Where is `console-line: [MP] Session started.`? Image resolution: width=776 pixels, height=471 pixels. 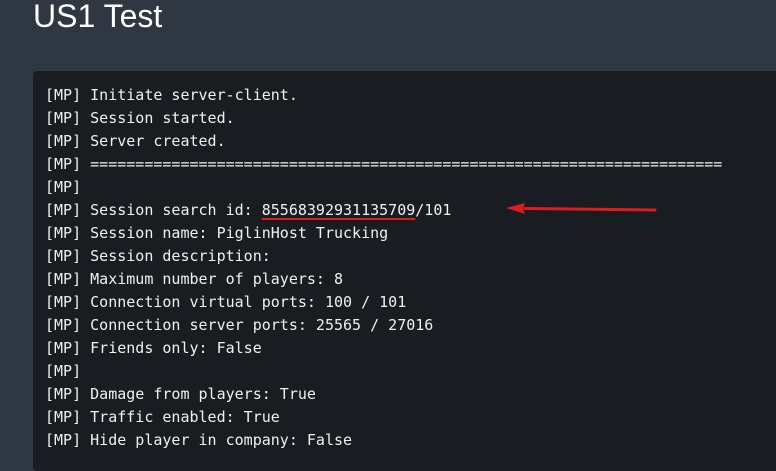
console-line: [MP] Session started. is located at coordinates (140, 118).